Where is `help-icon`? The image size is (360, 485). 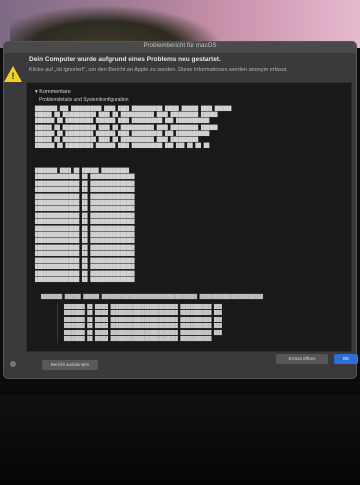 help-icon is located at coordinates (13, 364).